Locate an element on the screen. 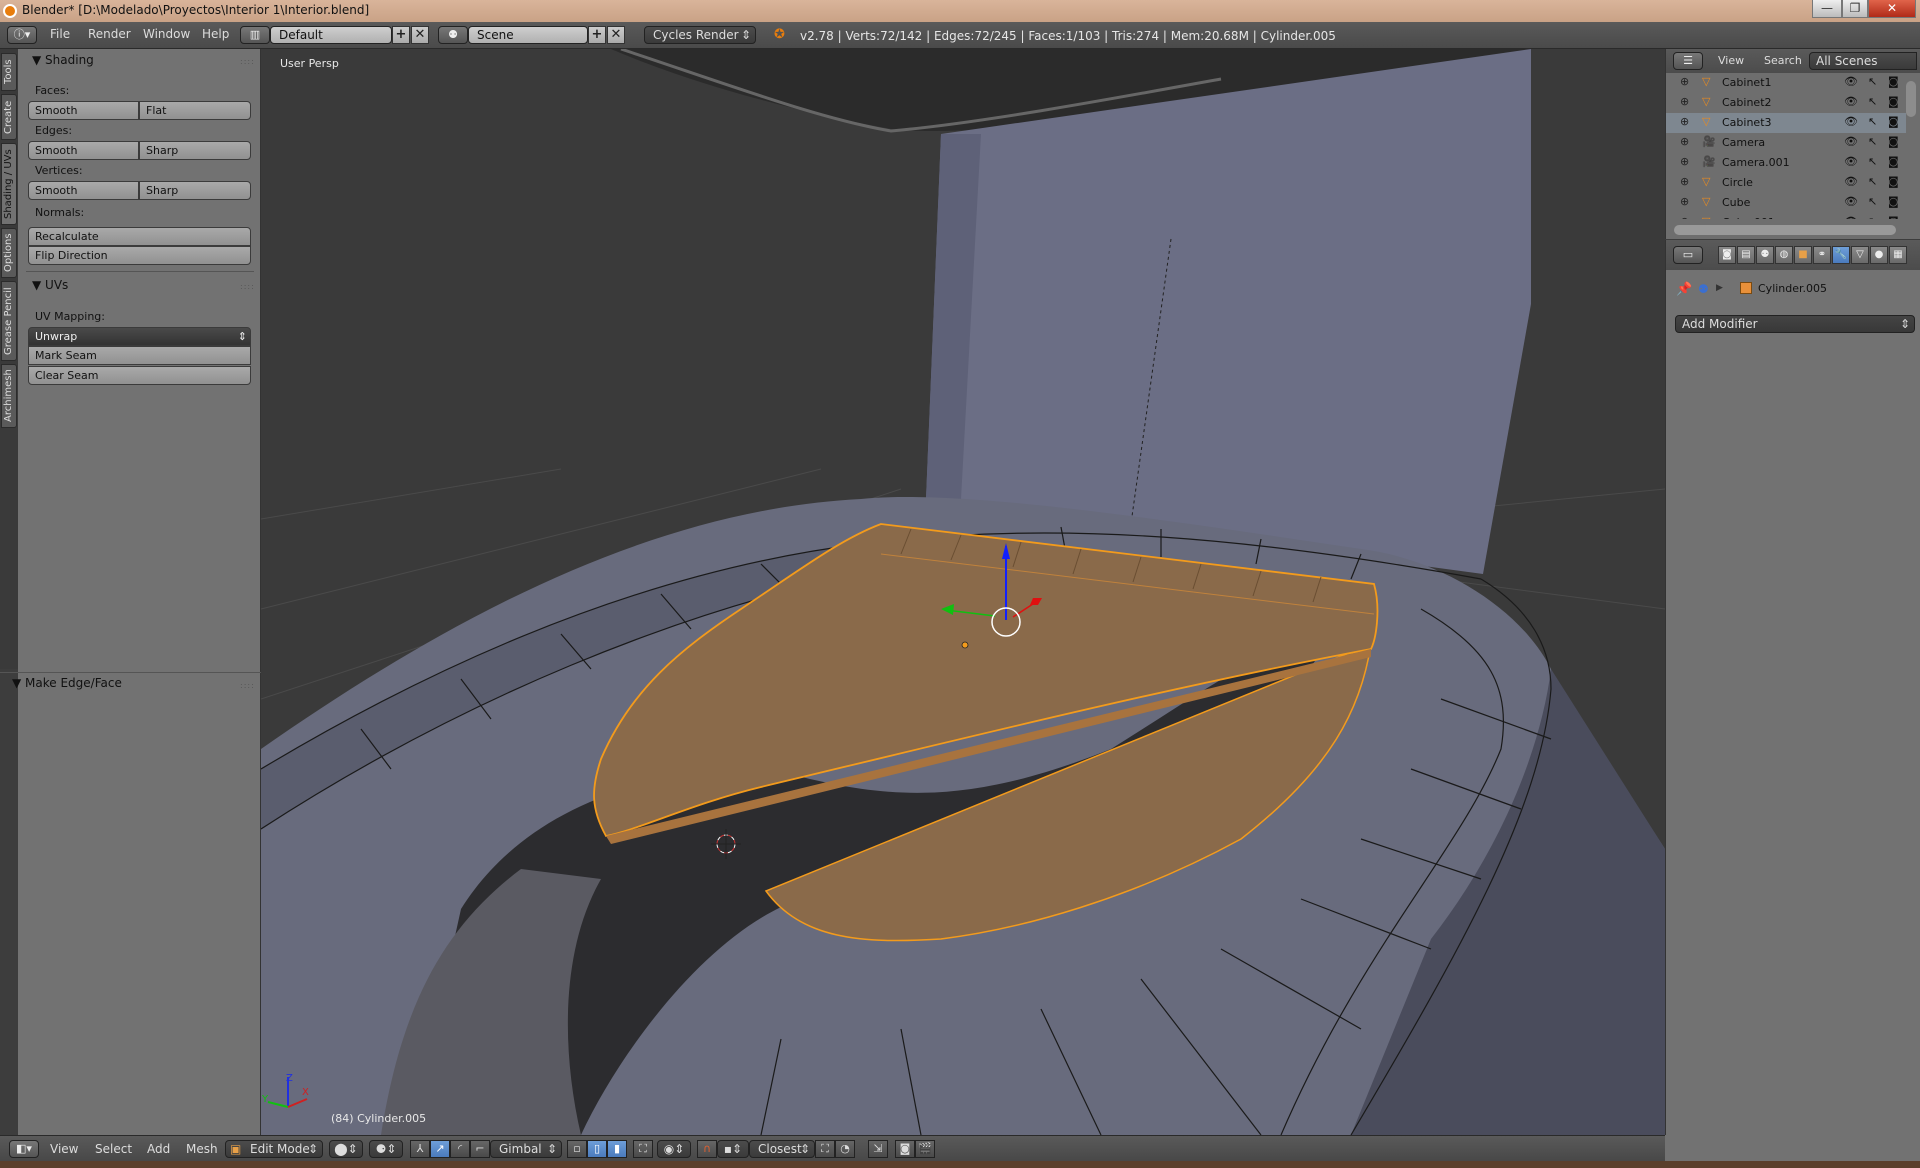 This screenshot has width=1920, height=1168. render-layers-tab-icon: ▤ is located at coordinates (1746, 255).